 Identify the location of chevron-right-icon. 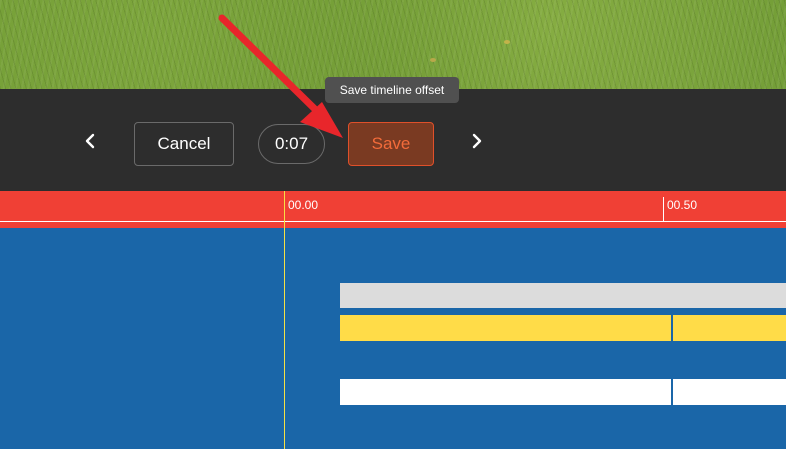
(477, 141).